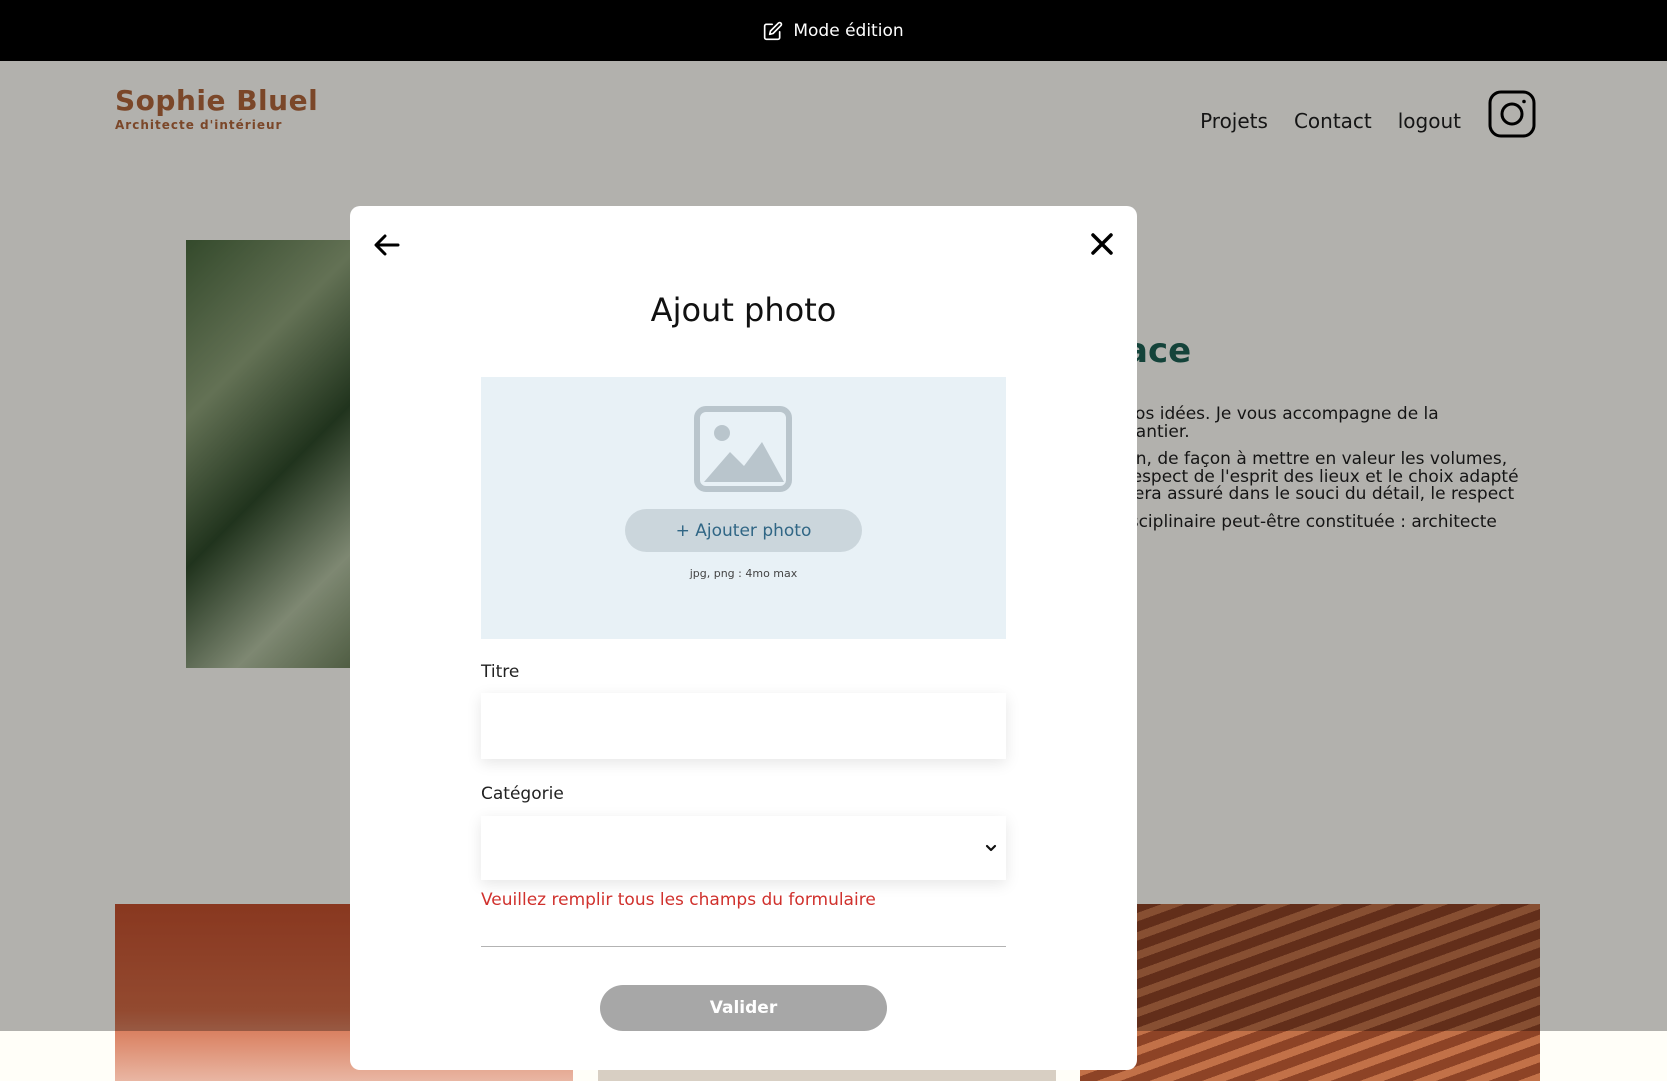 The image size is (1667, 1081). Describe the element at coordinates (743, 530) in the screenshot. I see `add-photo-button: + Ajouter photo` at that location.